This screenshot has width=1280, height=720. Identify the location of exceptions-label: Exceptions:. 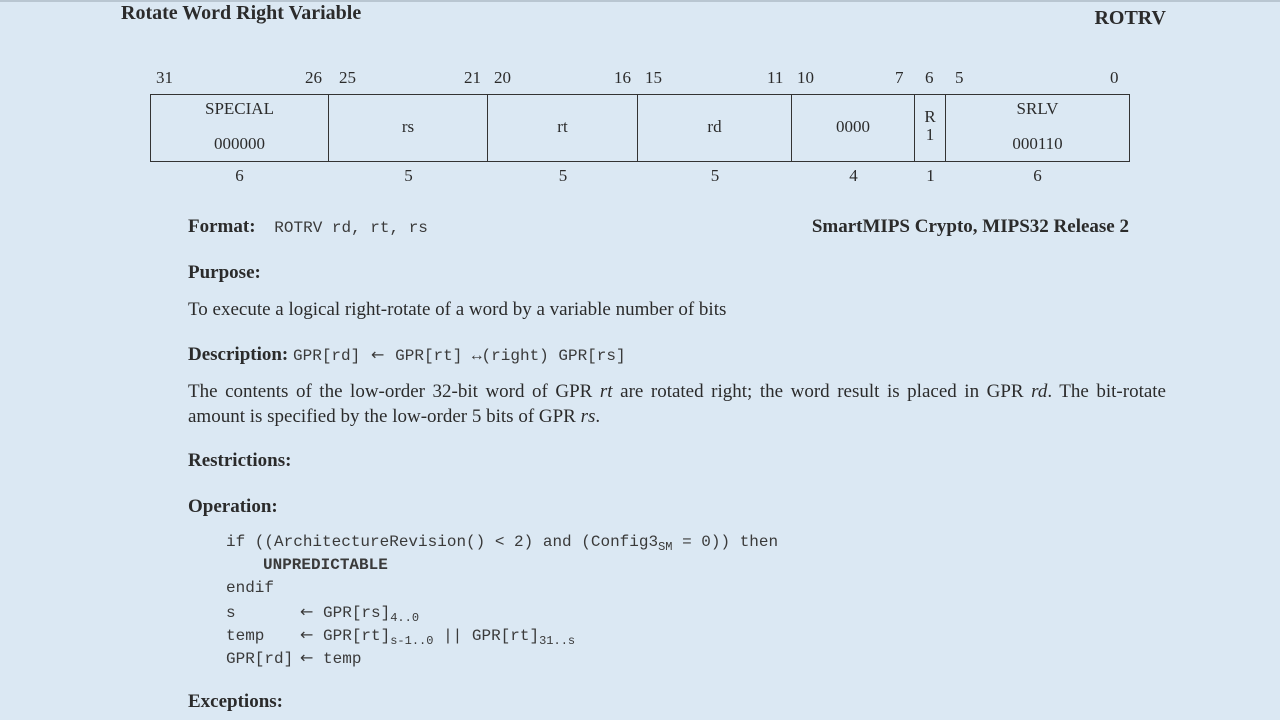
(235, 701).